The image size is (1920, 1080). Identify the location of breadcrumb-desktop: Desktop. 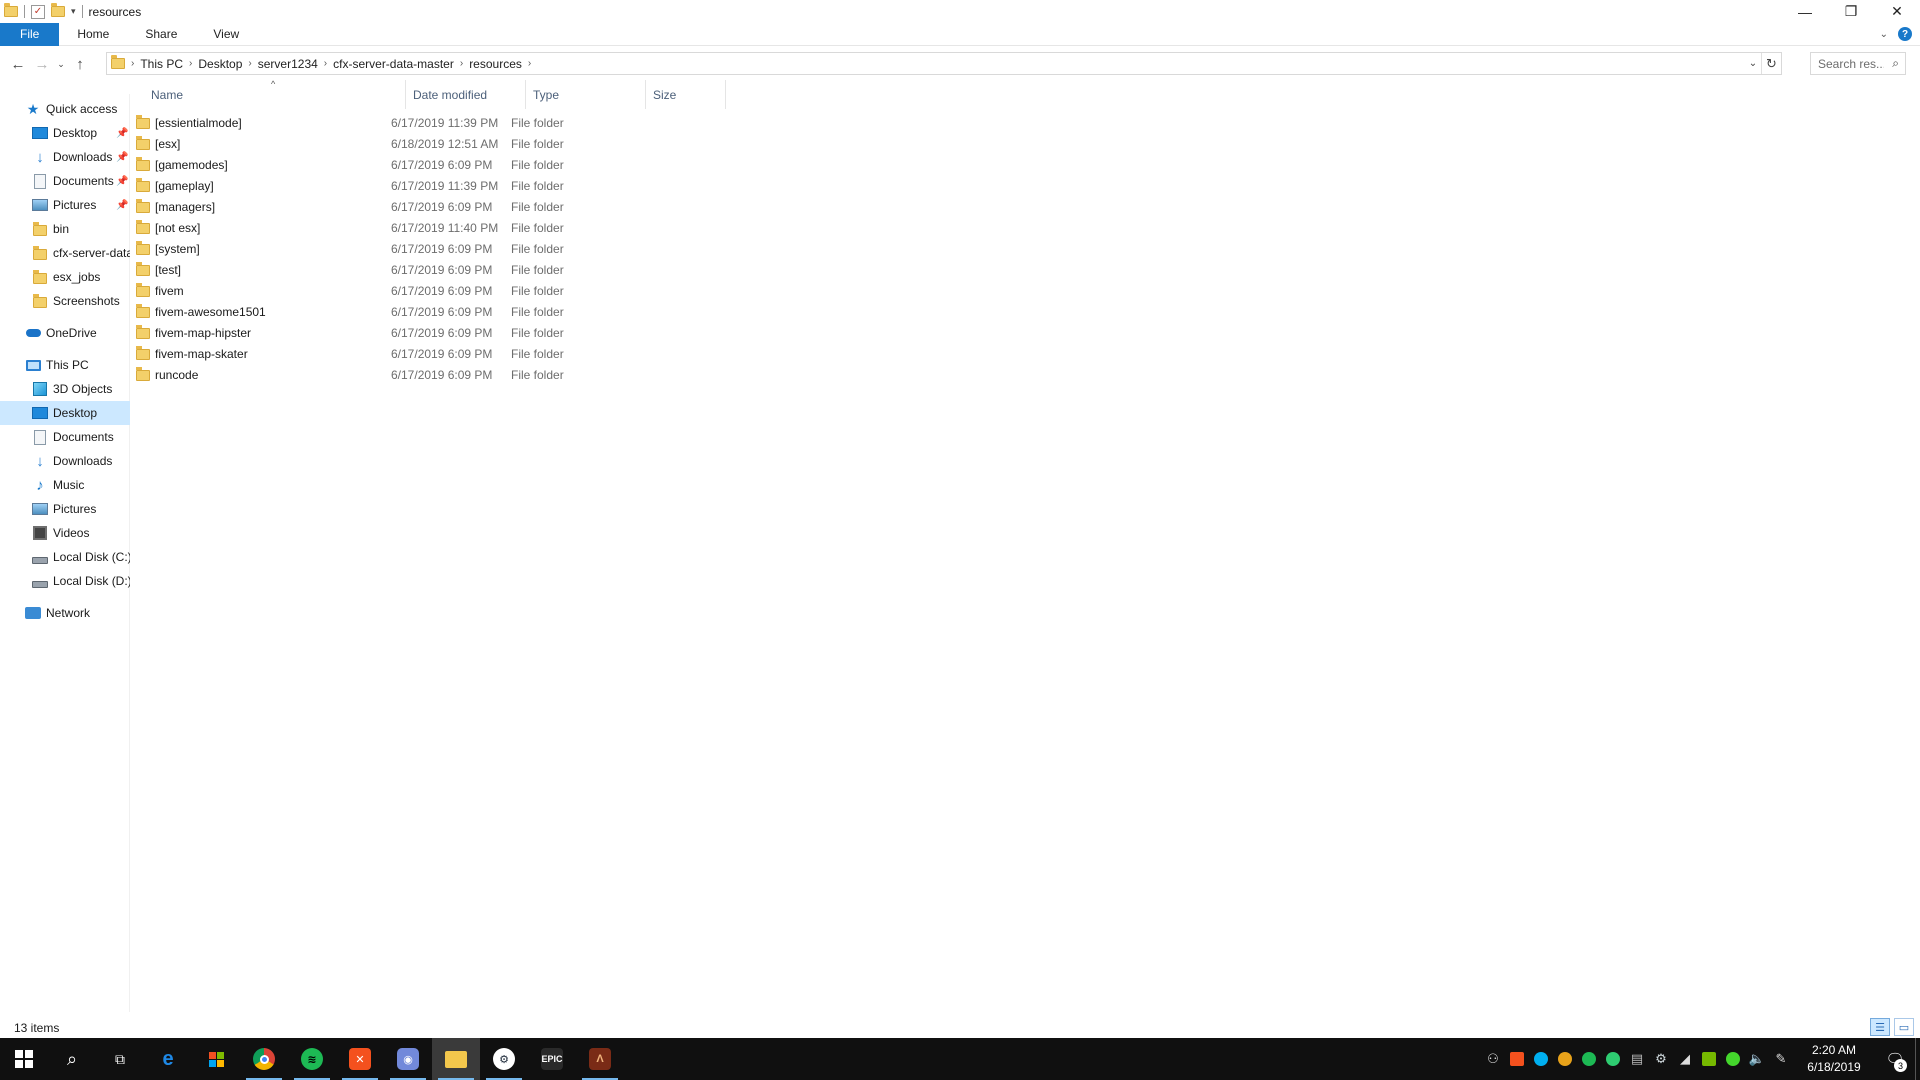
(220, 64).